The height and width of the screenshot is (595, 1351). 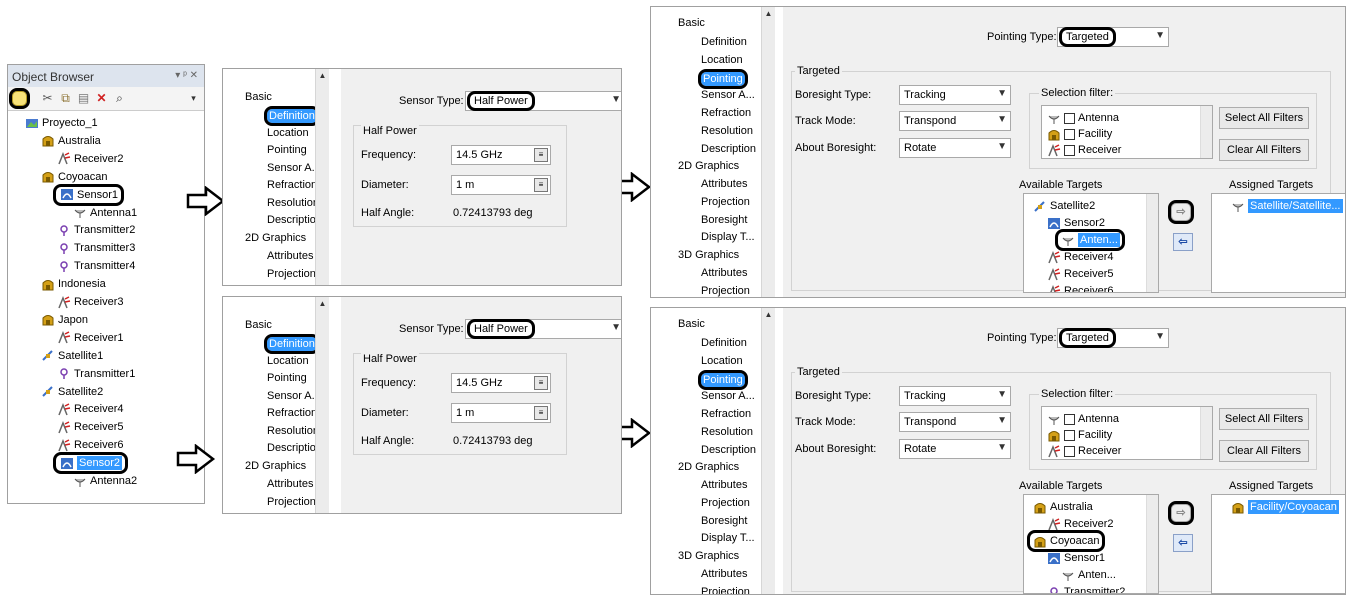 I want to click on tree-node: Satellite2, so click(x=71, y=392).